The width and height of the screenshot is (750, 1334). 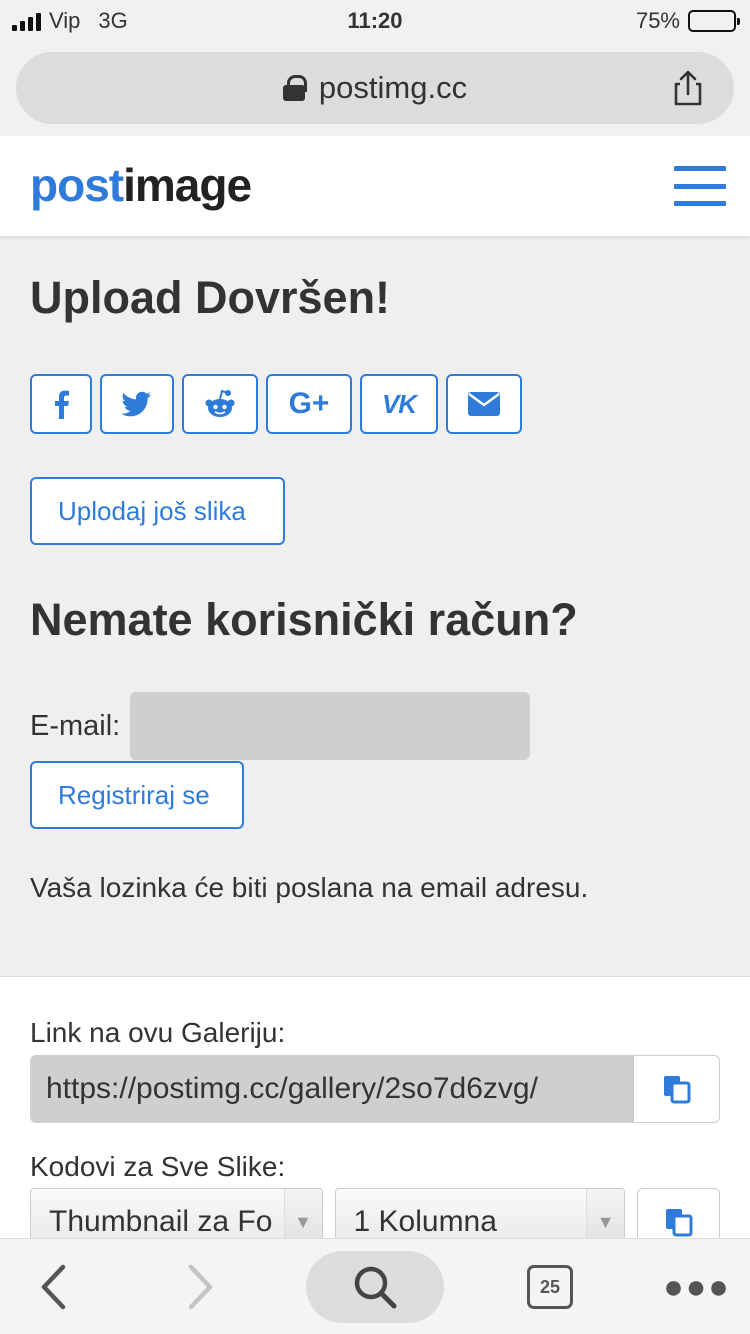 What do you see at coordinates (187, 185) in the screenshot?
I see `logo-image: image` at bounding box center [187, 185].